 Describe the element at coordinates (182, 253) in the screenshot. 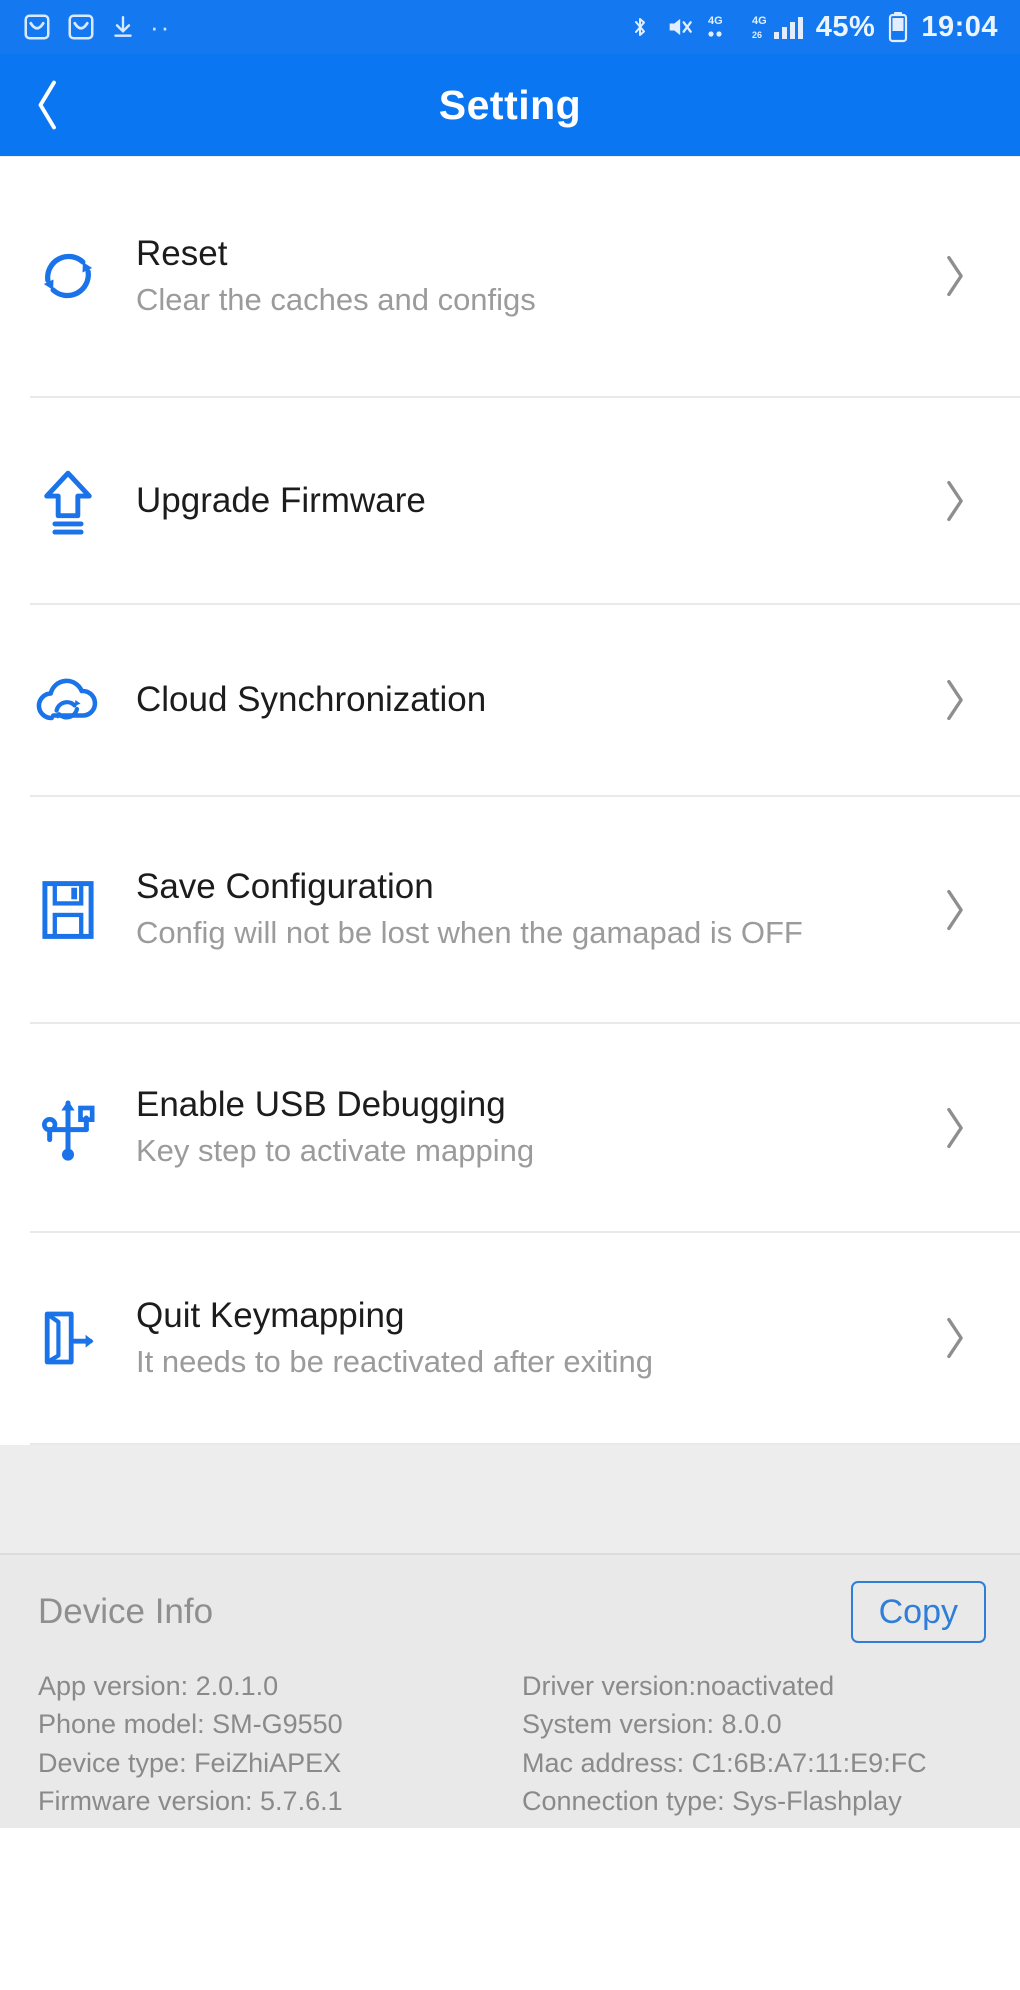

I see `settings-row-title: Reset` at that location.